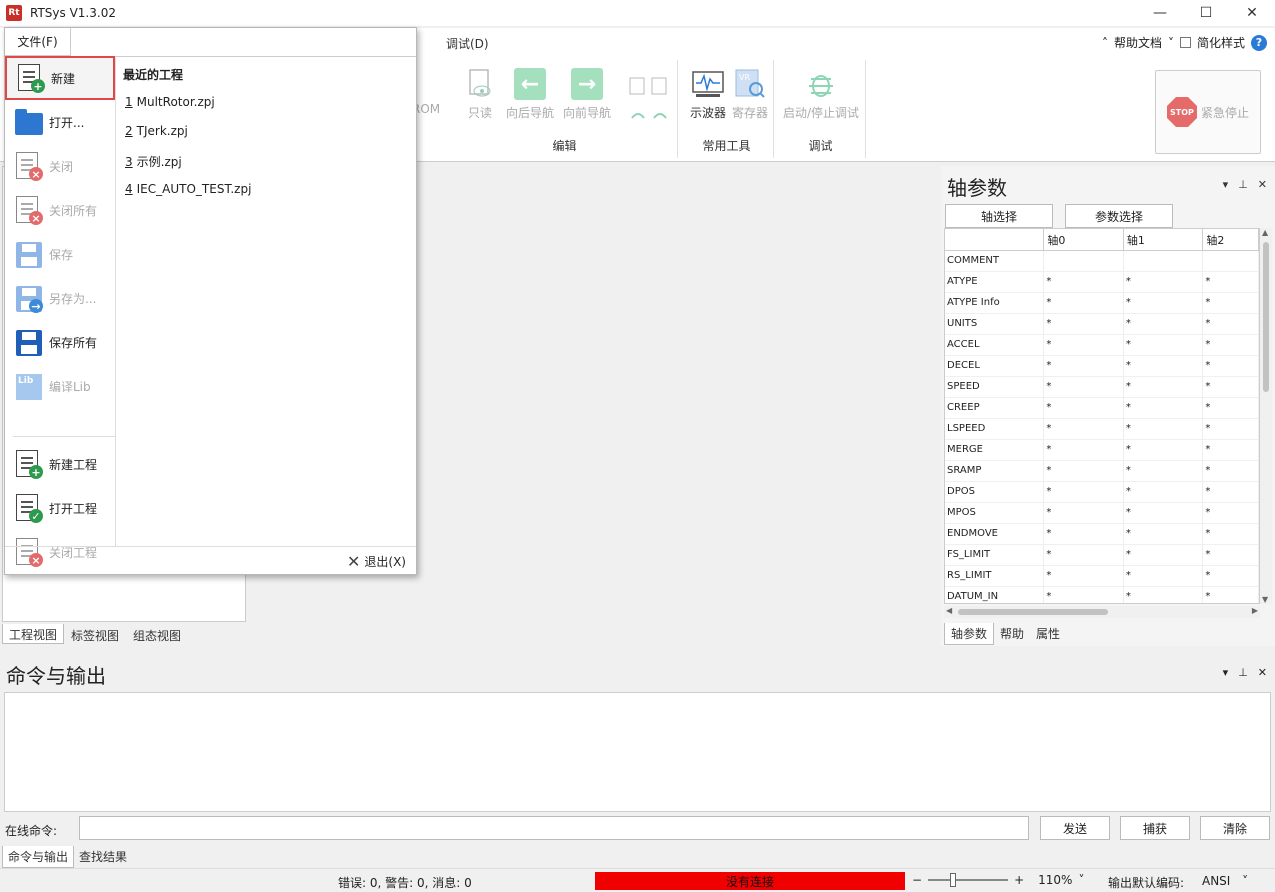 The width and height of the screenshot is (1275, 892). I want to click on menu-file: 文件(F), so click(38, 42).